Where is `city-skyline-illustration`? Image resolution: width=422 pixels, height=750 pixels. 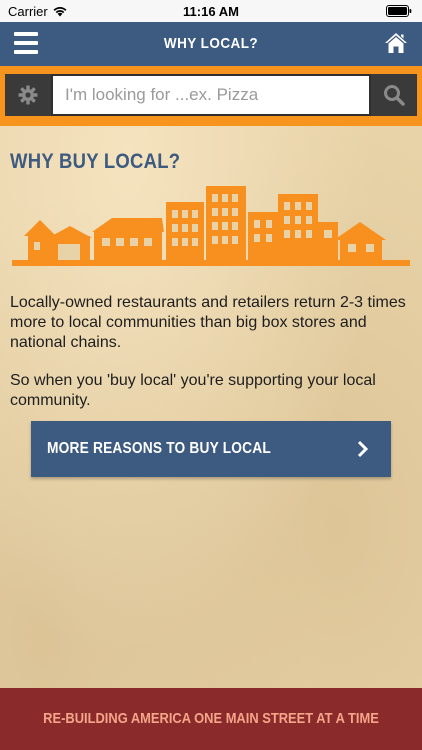
city-skyline-illustration is located at coordinates (211, 226).